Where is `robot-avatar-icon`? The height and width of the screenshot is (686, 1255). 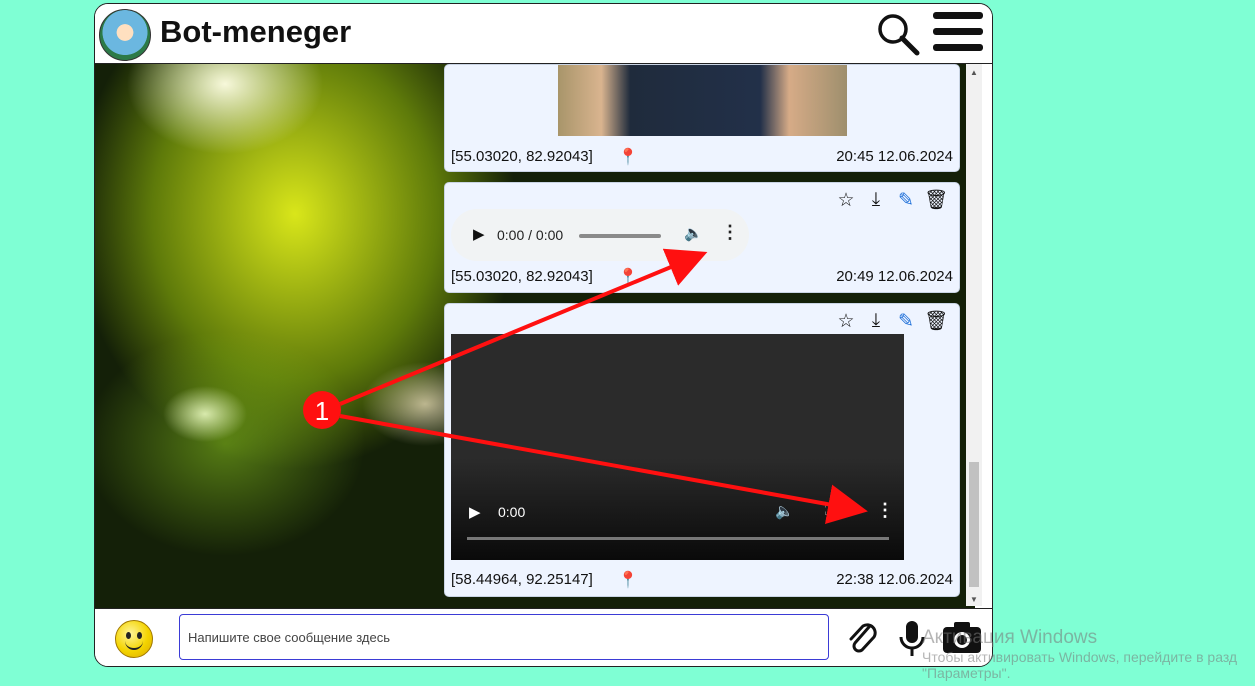 robot-avatar-icon is located at coordinates (125, 35).